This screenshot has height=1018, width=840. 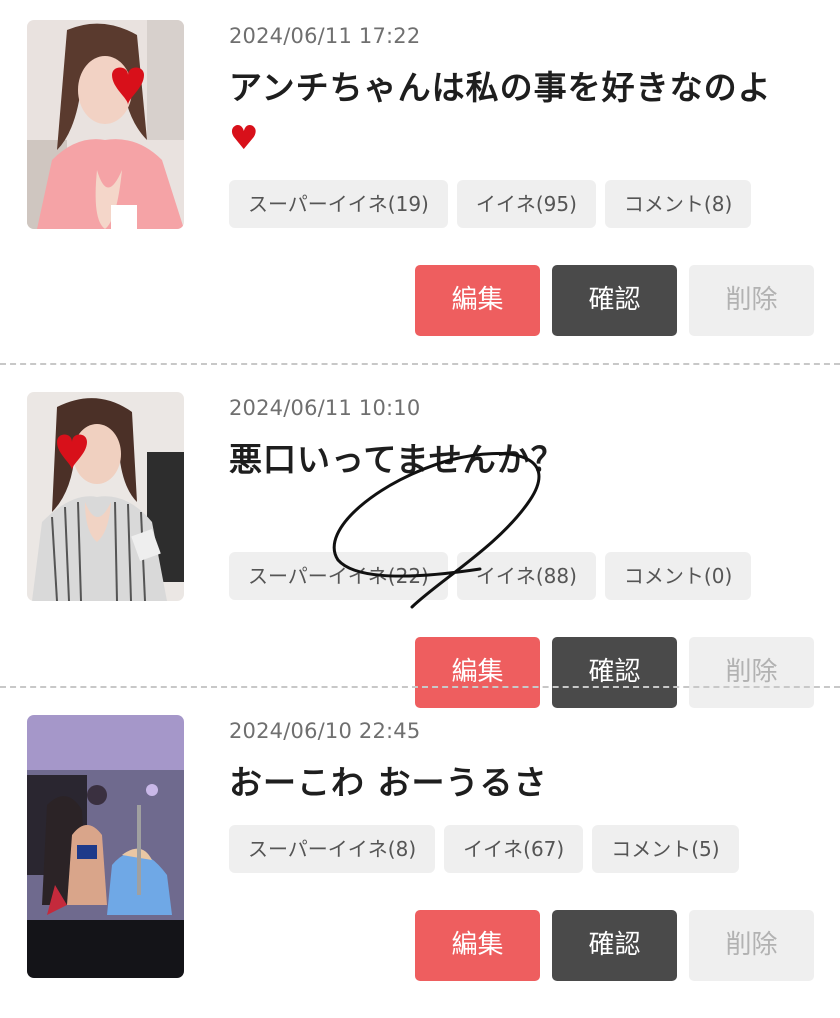 What do you see at coordinates (244, 137) in the screenshot?
I see `heart-icon: ♥` at bounding box center [244, 137].